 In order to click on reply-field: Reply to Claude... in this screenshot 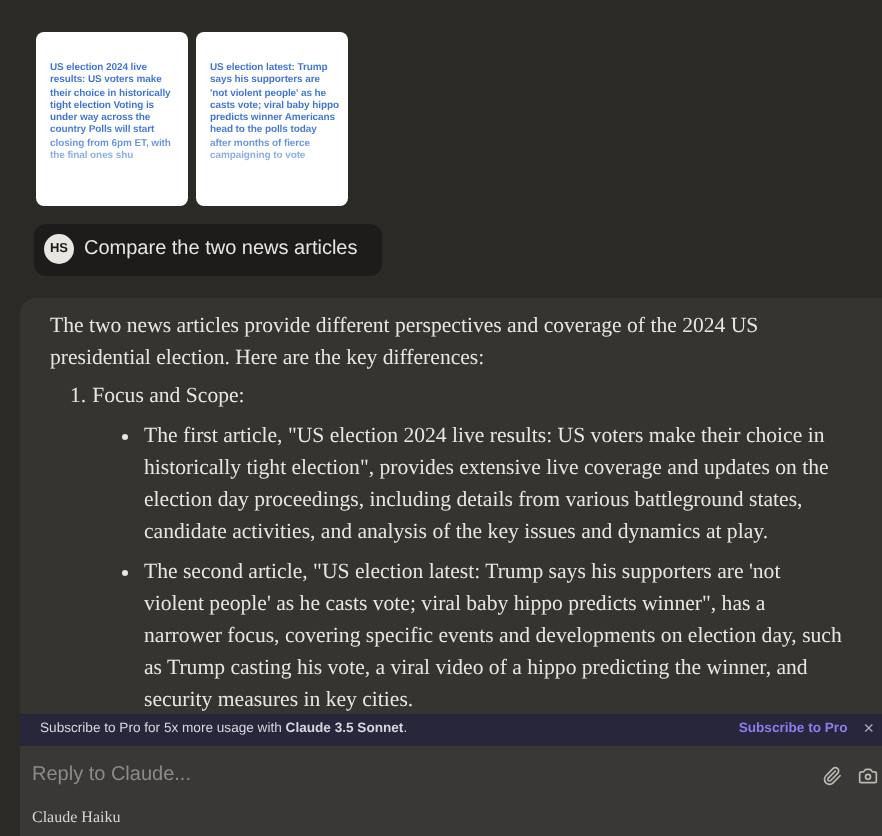, I will do `click(427, 775)`.